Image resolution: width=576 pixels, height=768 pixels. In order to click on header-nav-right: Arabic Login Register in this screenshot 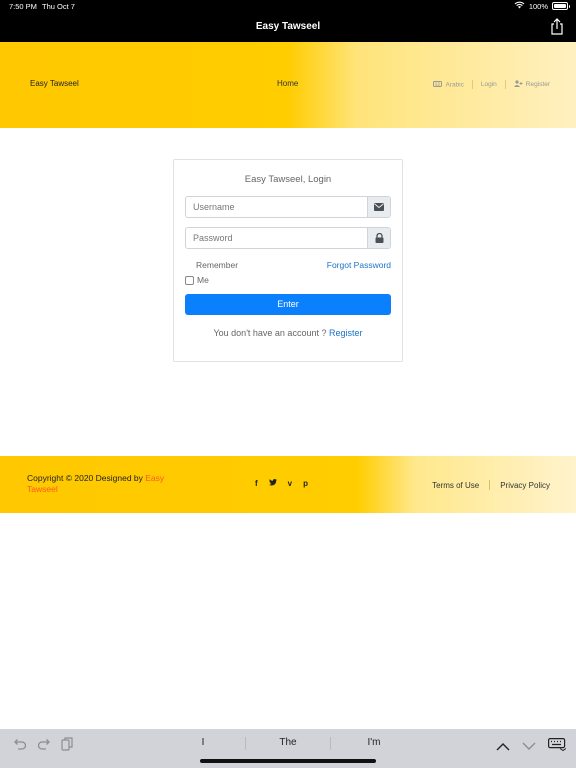, I will do `click(491, 84)`.